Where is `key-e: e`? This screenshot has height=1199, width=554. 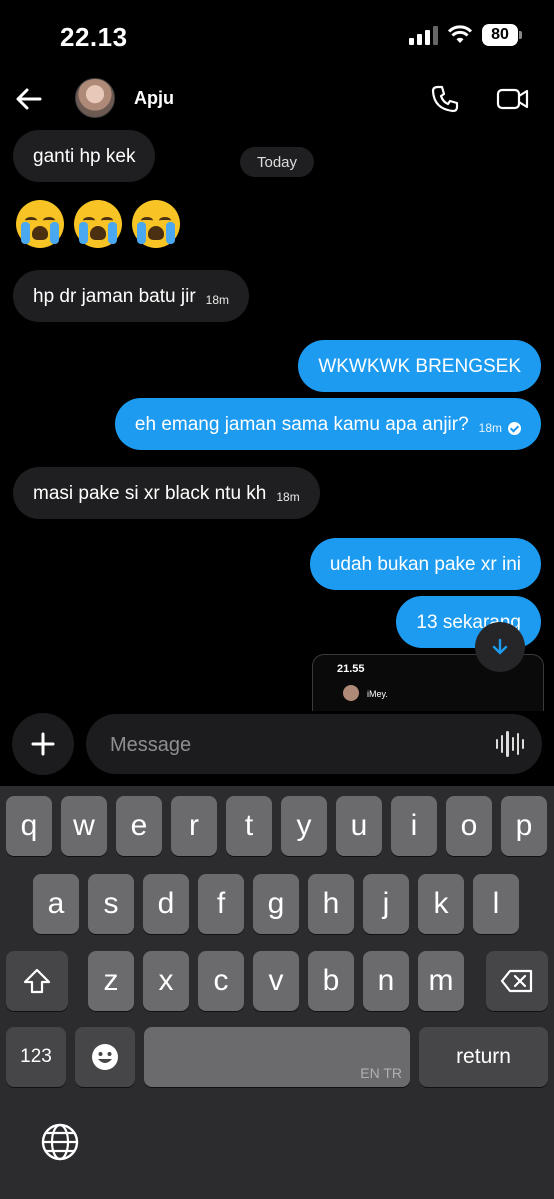 key-e: e is located at coordinates (139, 826).